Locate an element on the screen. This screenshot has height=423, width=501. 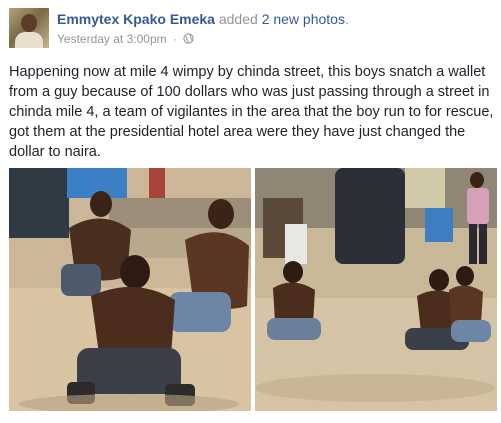
post-meta: Yesterday at 3:00pm · is located at coordinates (125, 39).